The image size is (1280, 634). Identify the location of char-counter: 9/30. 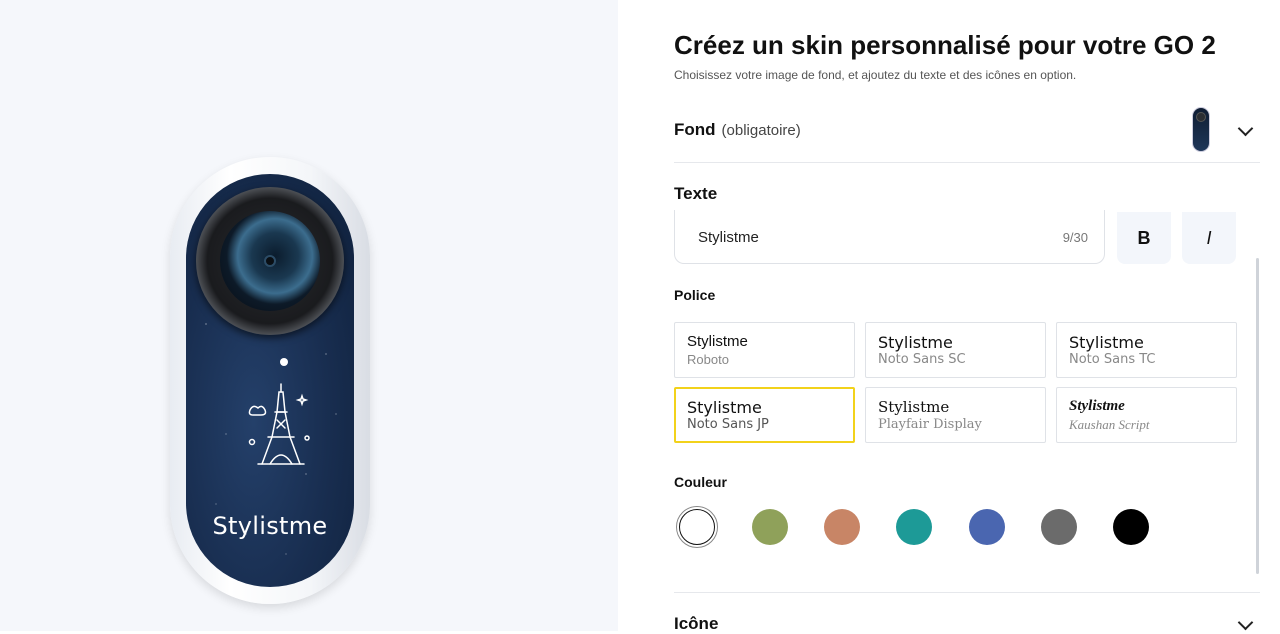
(1075, 237).